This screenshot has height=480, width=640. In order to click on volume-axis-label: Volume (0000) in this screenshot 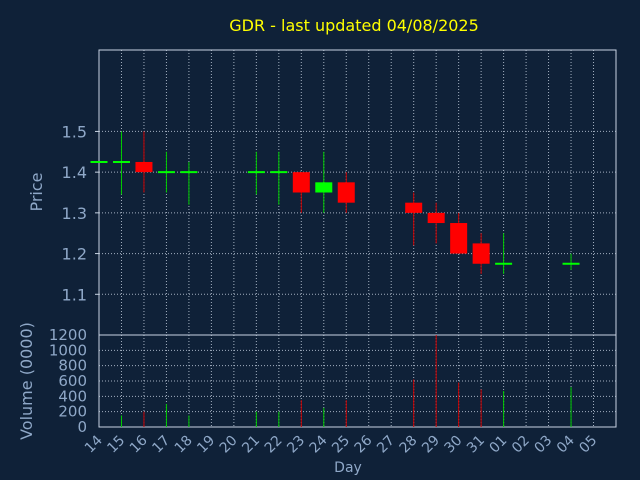, I will do `click(26, 381)`.